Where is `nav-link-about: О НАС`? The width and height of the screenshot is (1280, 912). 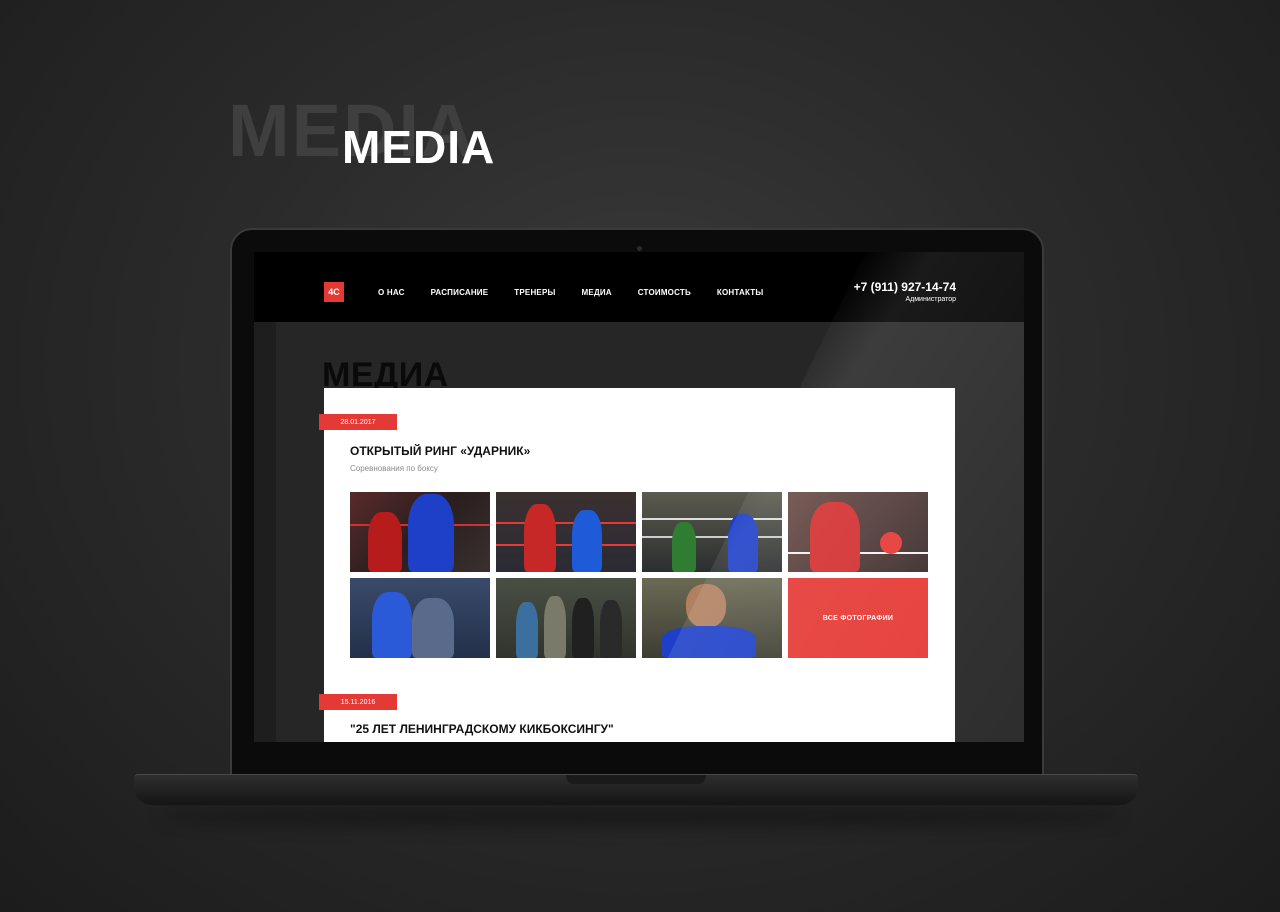
nav-link-about: О НАС is located at coordinates (391, 292).